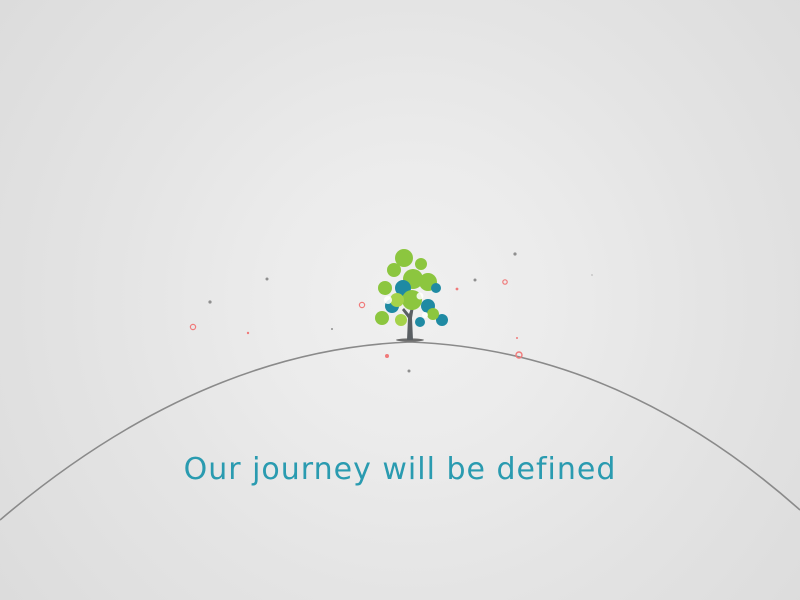 The image size is (800, 600). What do you see at coordinates (400, 469) in the screenshot?
I see `journey-caption: Our journey will be defined` at bounding box center [400, 469].